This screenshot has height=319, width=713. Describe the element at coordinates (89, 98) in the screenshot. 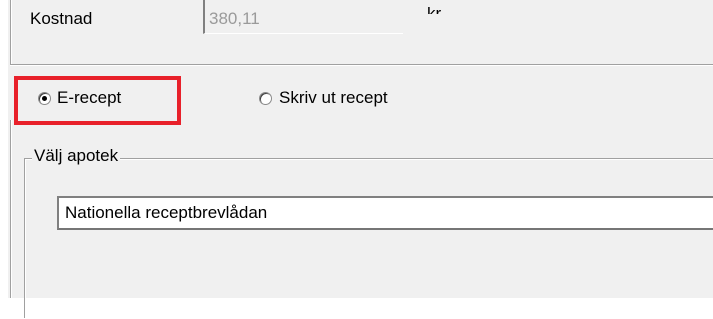

I see `e-recept-label: E-recept` at that location.